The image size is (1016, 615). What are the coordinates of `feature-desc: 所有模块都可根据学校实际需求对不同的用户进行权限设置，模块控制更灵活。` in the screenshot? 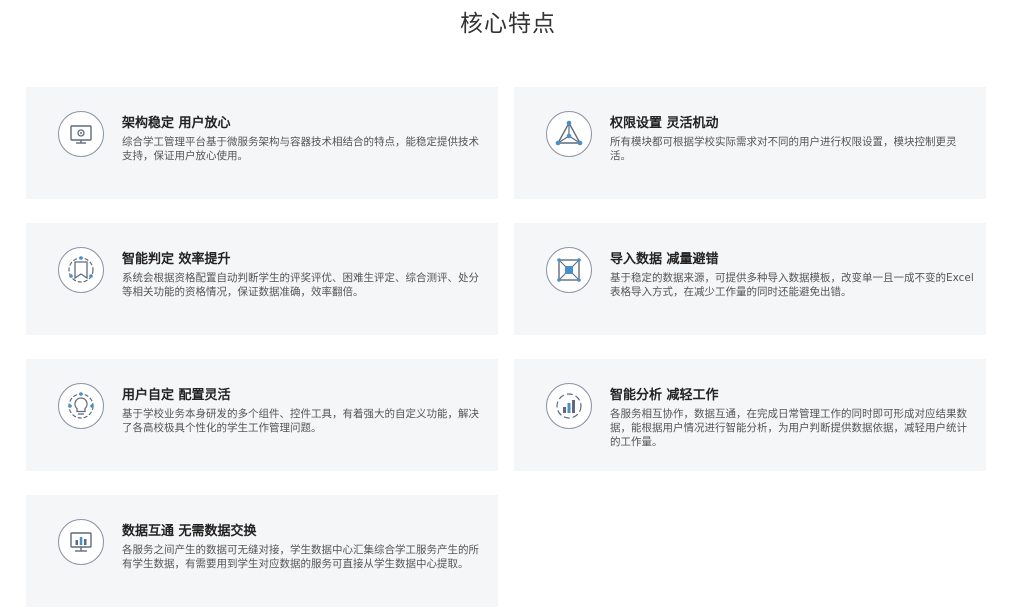 It's located at (783, 149).